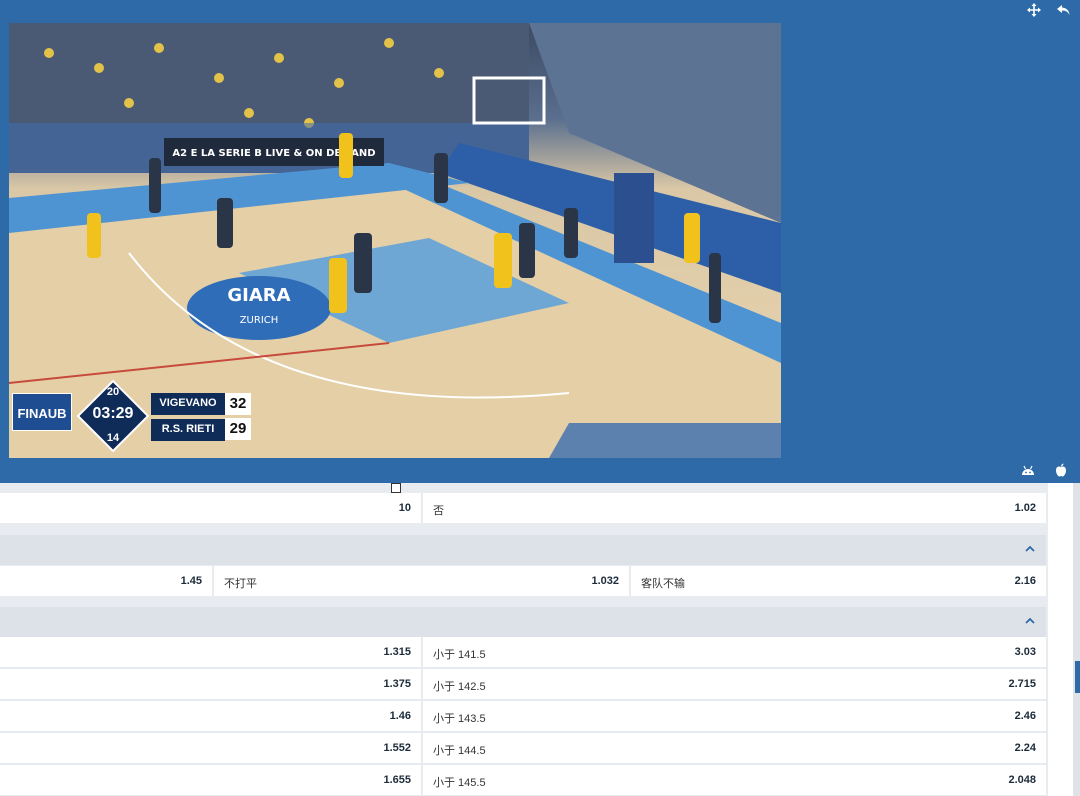  I want to click on odds-cell: 1.45, so click(106, 581).